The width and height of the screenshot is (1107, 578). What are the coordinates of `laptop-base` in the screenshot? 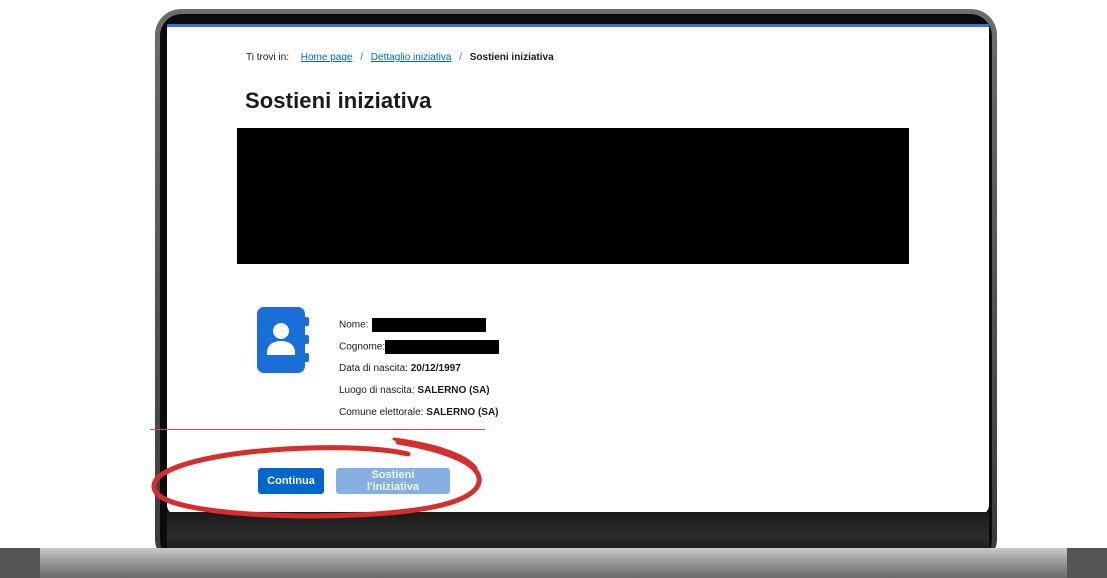 It's located at (553, 563).